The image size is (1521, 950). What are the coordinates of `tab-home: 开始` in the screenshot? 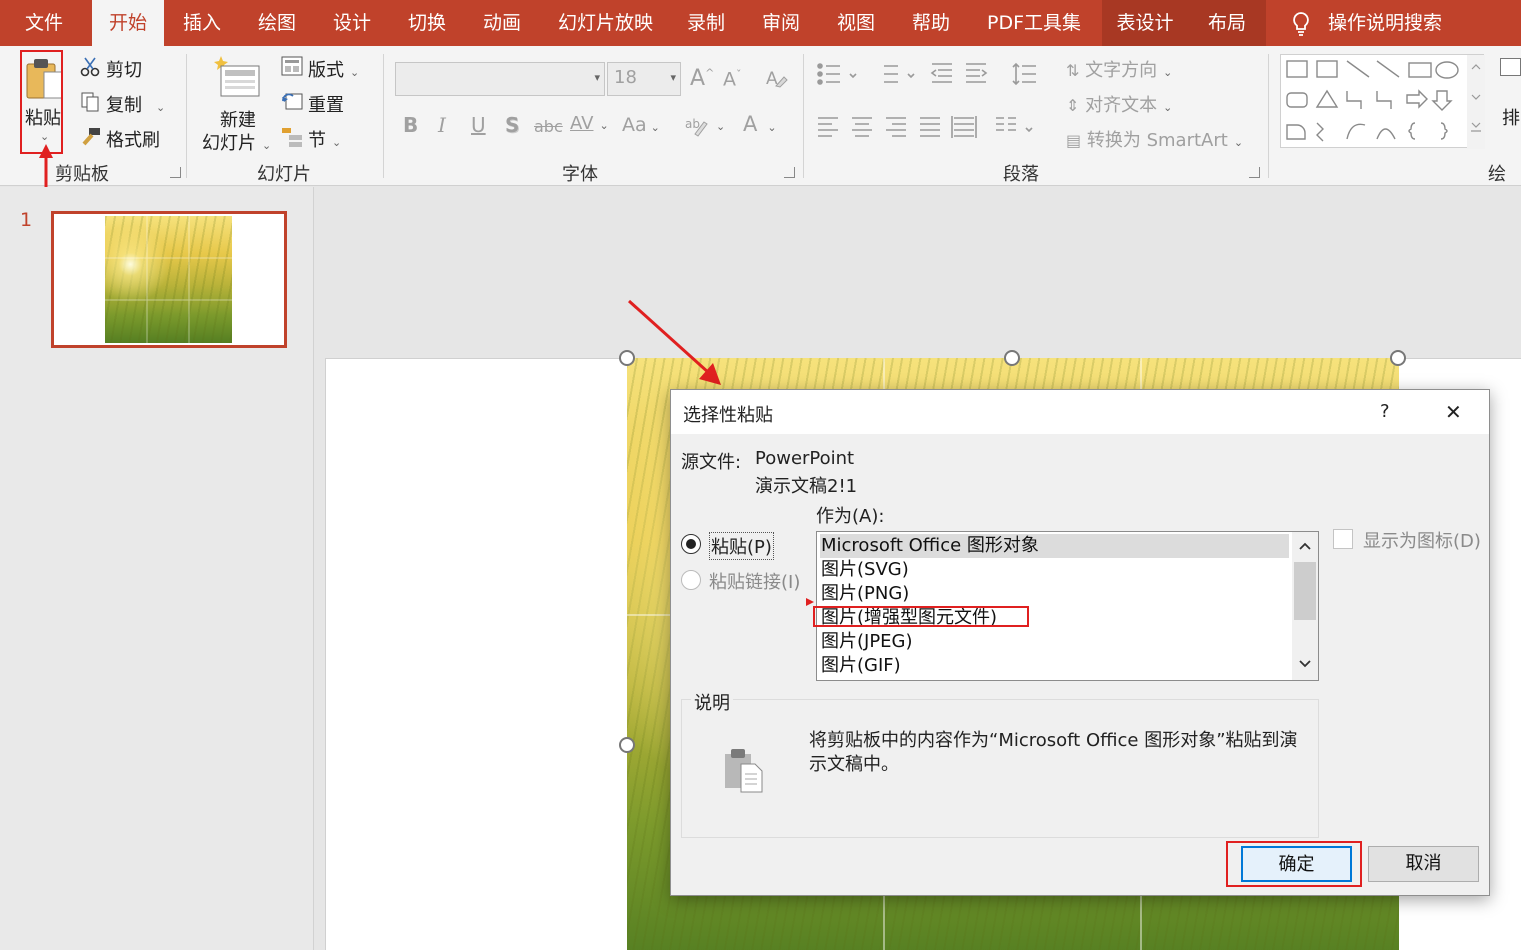 It's located at (128, 23).